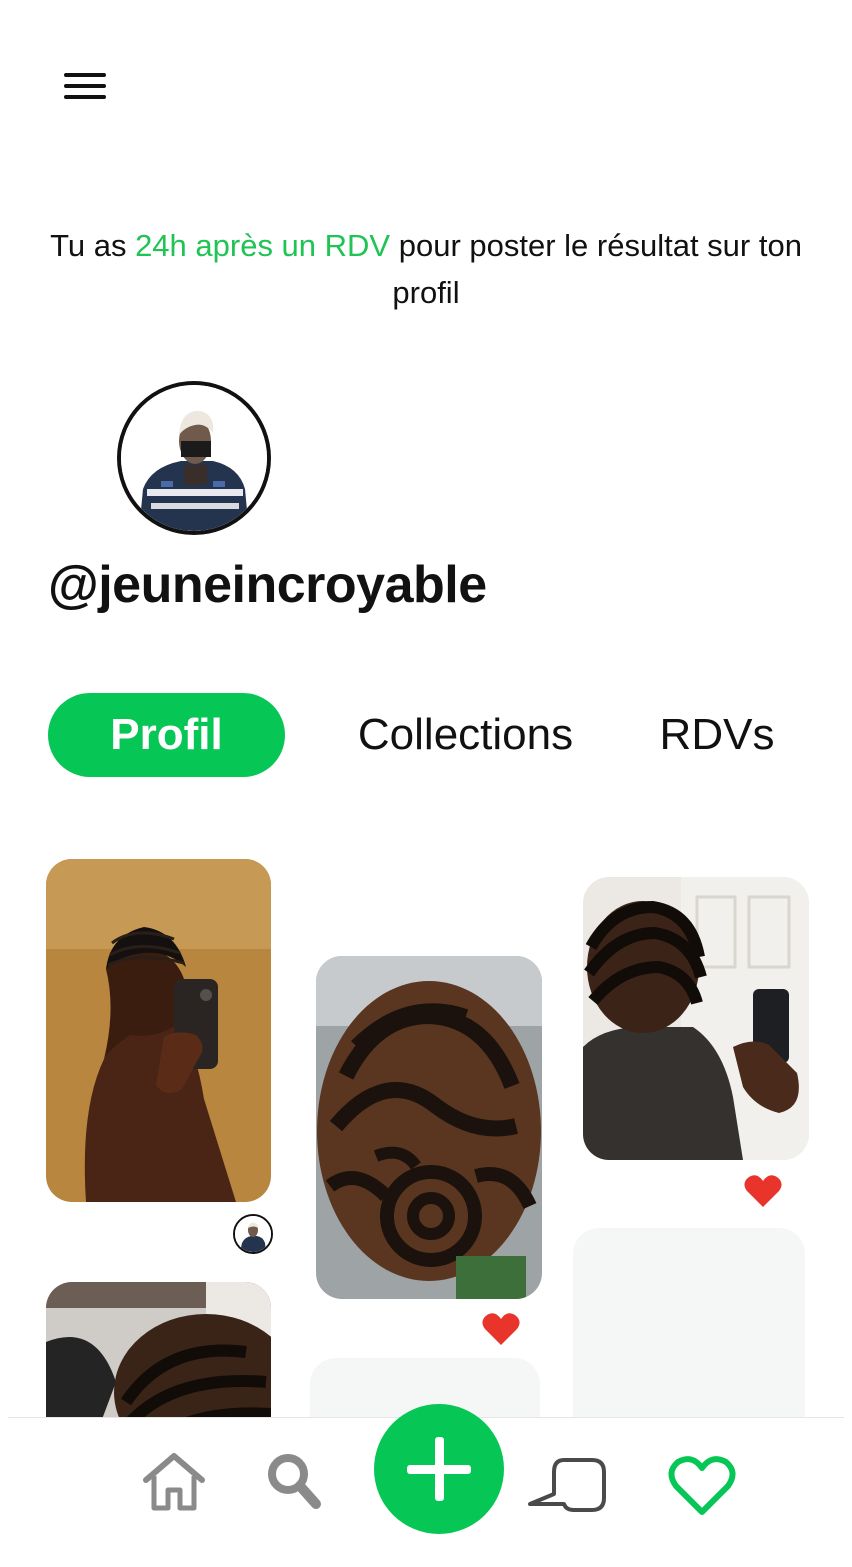 Image resolution: width=852 pixels, height=1567 pixels. Describe the element at coordinates (702, 1486) in the screenshot. I see `heart-icon` at that location.